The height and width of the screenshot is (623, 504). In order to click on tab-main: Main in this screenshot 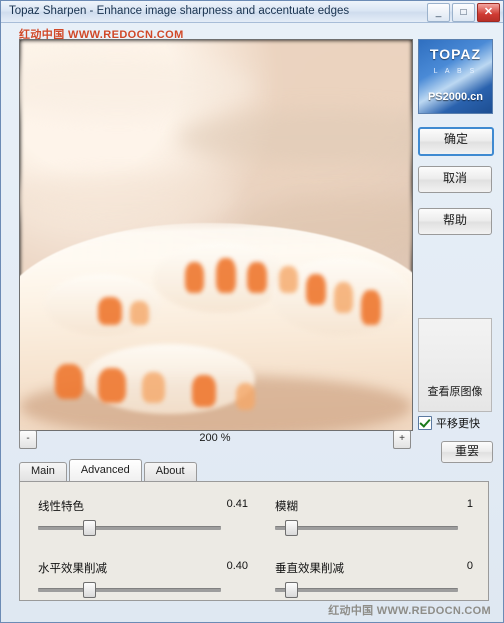, I will do `click(43, 471)`.